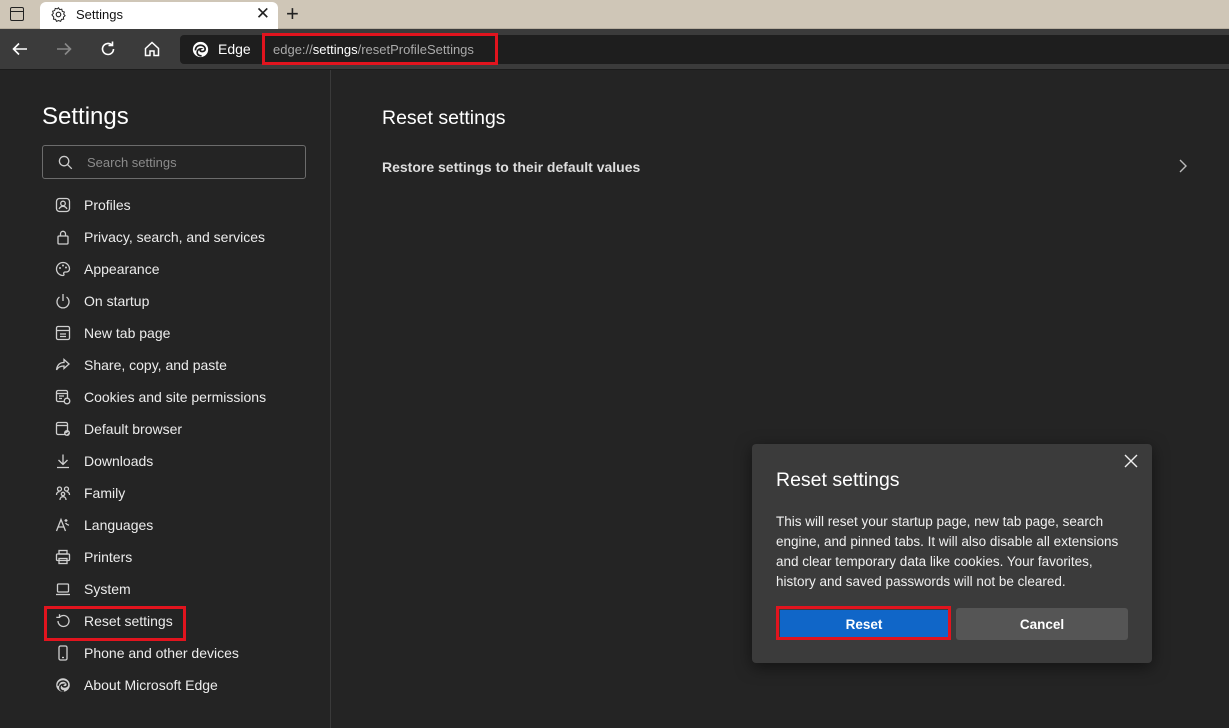 The height and width of the screenshot is (728, 1229). What do you see at coordinates (99, 14) in the screenshot?
I see `tab-title: Settings` at bounding box center [99, 14].